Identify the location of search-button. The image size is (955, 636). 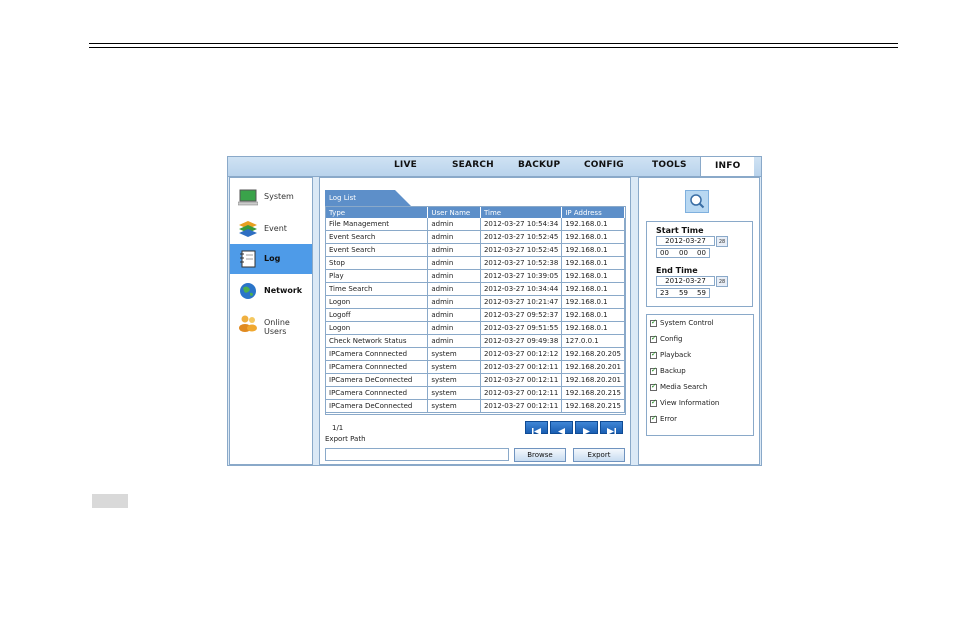
(697, 201).